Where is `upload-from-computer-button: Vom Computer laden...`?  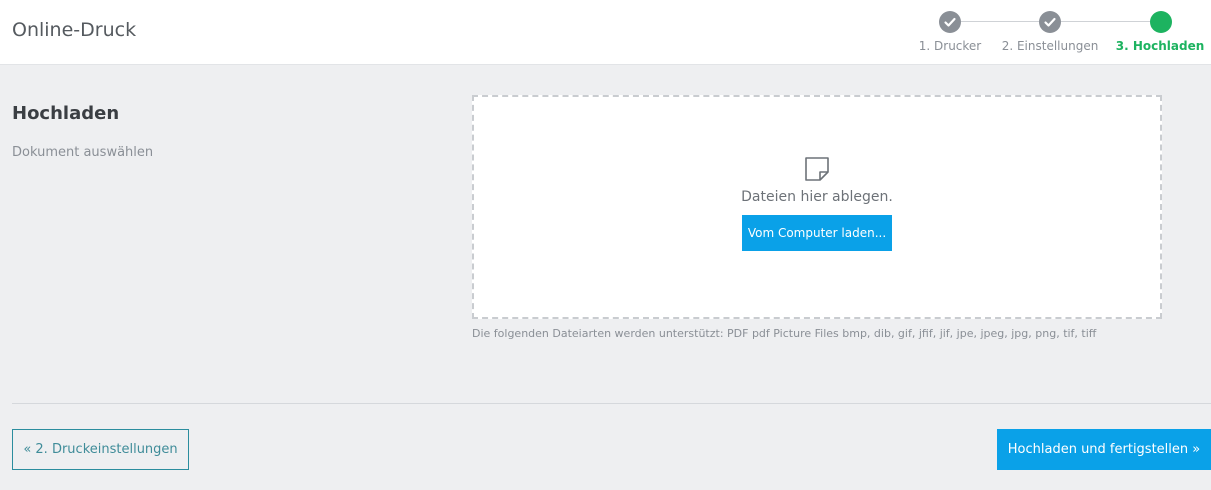
upload-from-computer-button: Vom Computer laden... is located at coordinates (817, 233).